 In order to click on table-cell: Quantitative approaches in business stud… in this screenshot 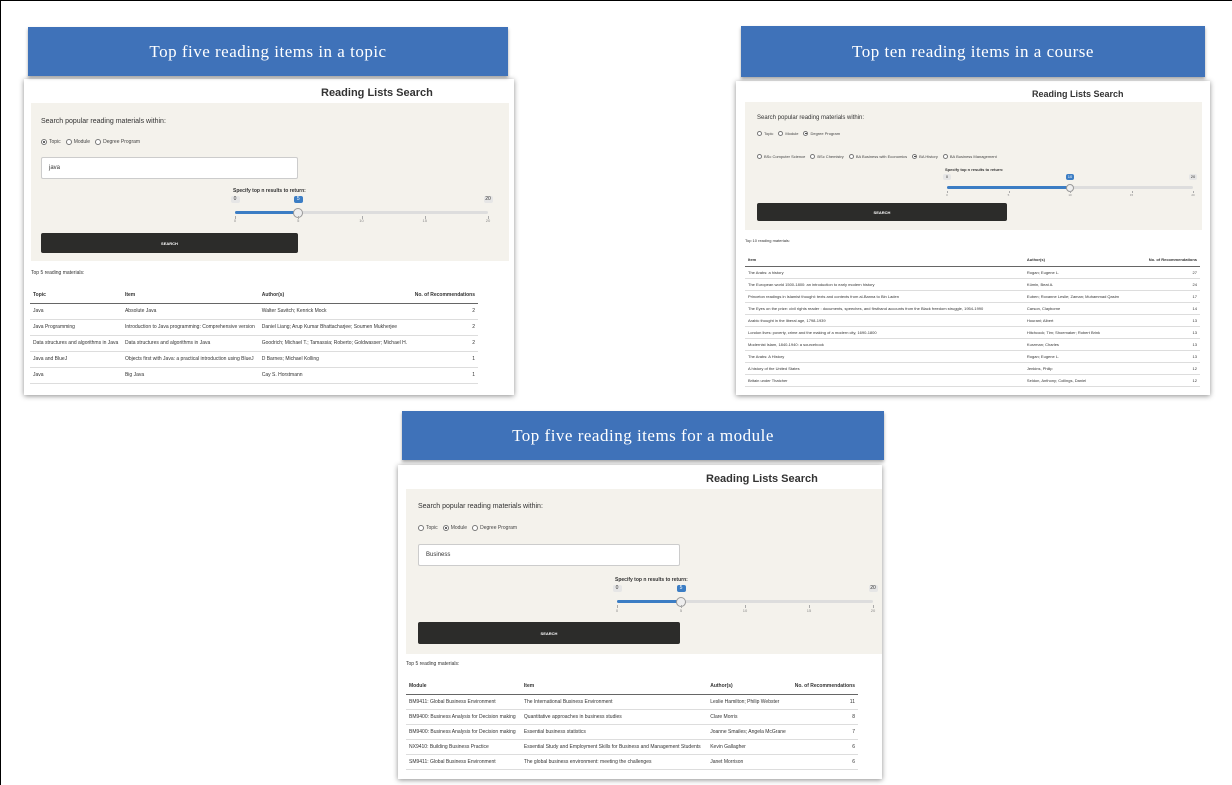, I will do `click(614, 717)`.